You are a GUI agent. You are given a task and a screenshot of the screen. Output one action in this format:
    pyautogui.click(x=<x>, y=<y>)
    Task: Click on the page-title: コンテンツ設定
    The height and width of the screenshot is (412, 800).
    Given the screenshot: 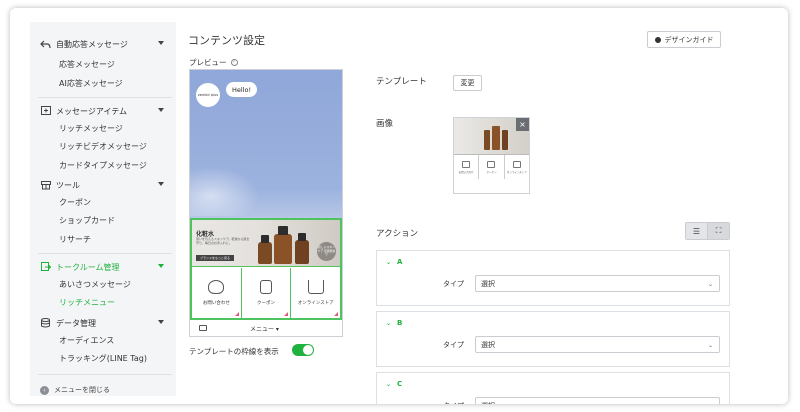 What is the action you would take?
    pyautogui.click(x=226, y=40)
    